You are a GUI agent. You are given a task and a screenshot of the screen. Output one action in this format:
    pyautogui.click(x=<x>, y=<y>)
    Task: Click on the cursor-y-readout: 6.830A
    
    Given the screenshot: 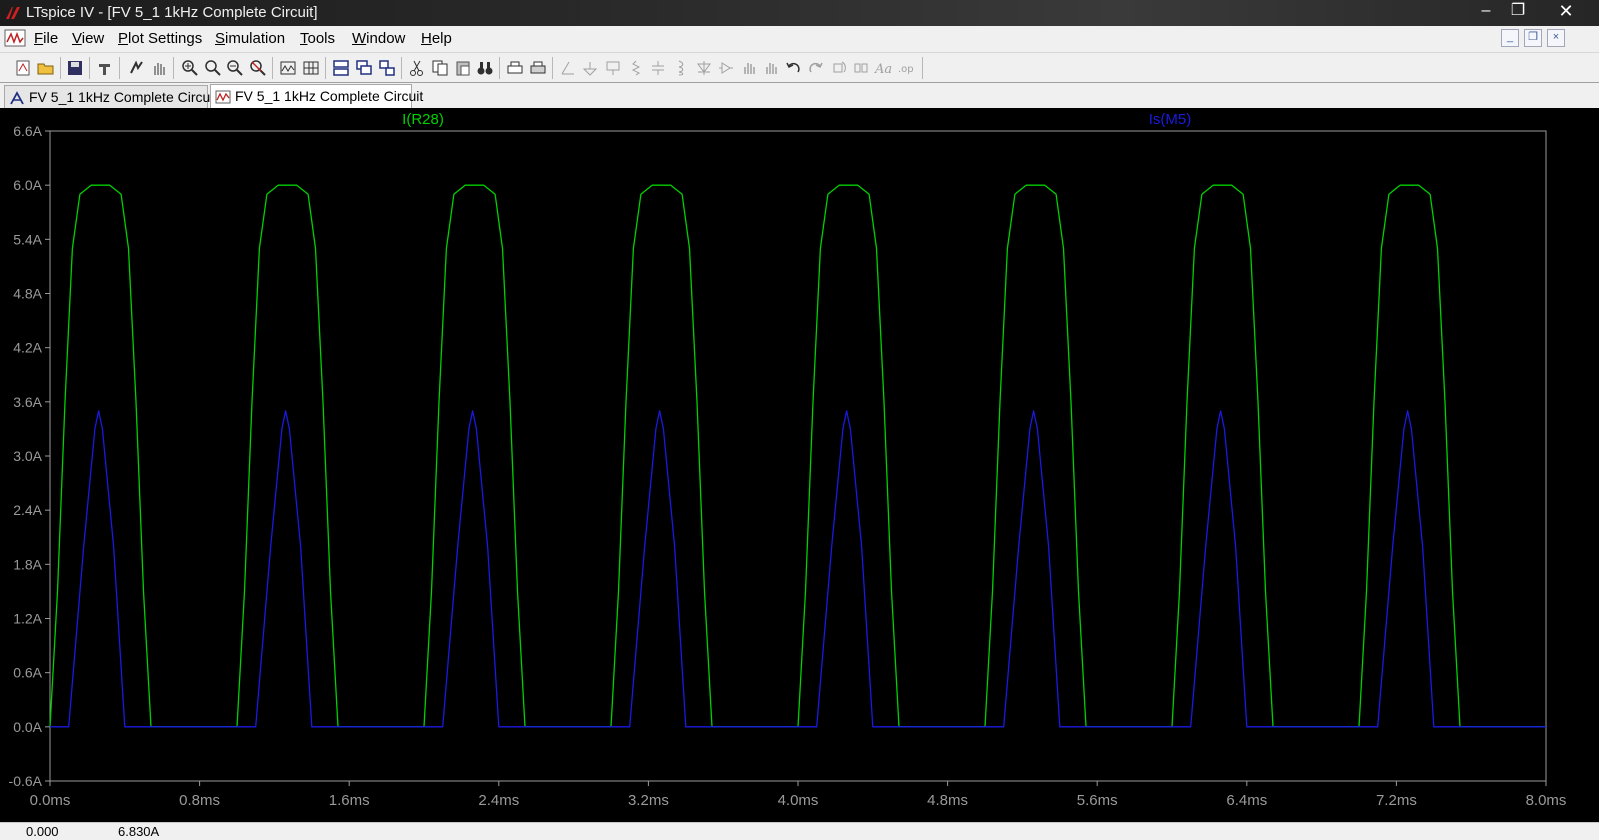 What is the action you would take?
    pyautogui.click(x=139, y=831)
    